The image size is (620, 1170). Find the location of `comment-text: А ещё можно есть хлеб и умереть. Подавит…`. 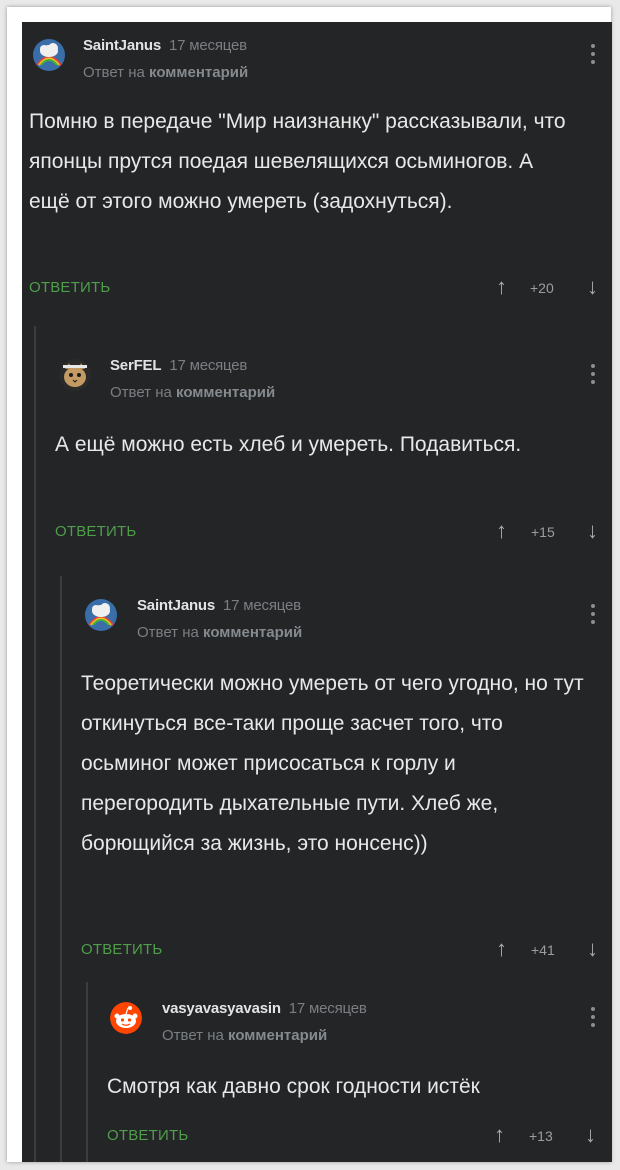

comment-text: А ещё можно есть хлеб и умереть. Подавит… is located at coordinates (288, 444).